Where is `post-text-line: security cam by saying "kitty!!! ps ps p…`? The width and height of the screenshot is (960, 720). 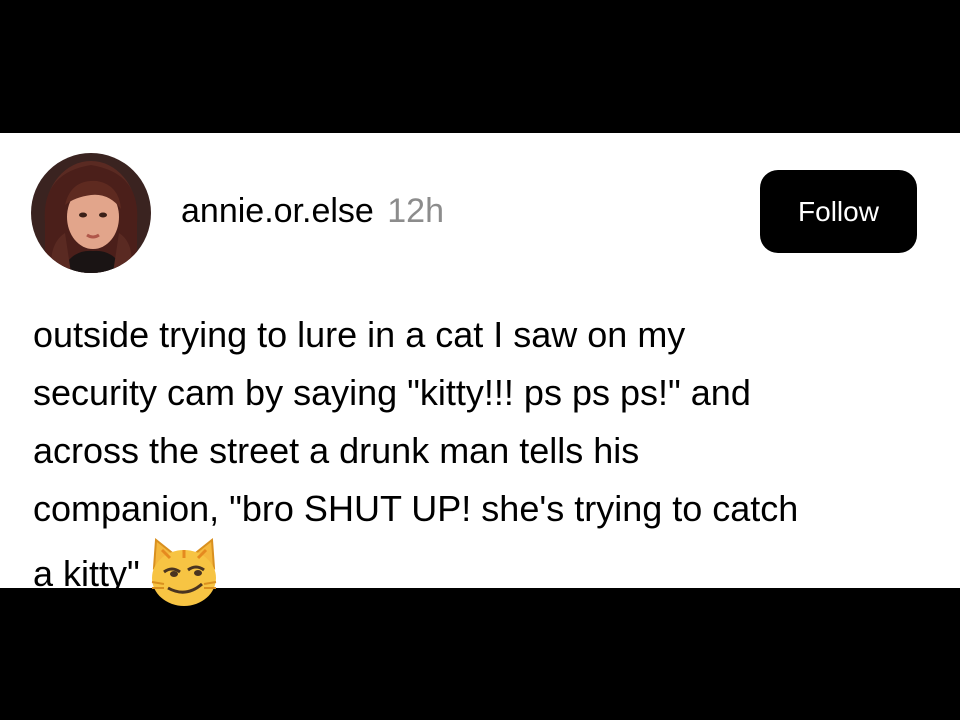 post-text-line: security cam by saying "kitty!!! ps ps p… is located at coordinates (392, 392).